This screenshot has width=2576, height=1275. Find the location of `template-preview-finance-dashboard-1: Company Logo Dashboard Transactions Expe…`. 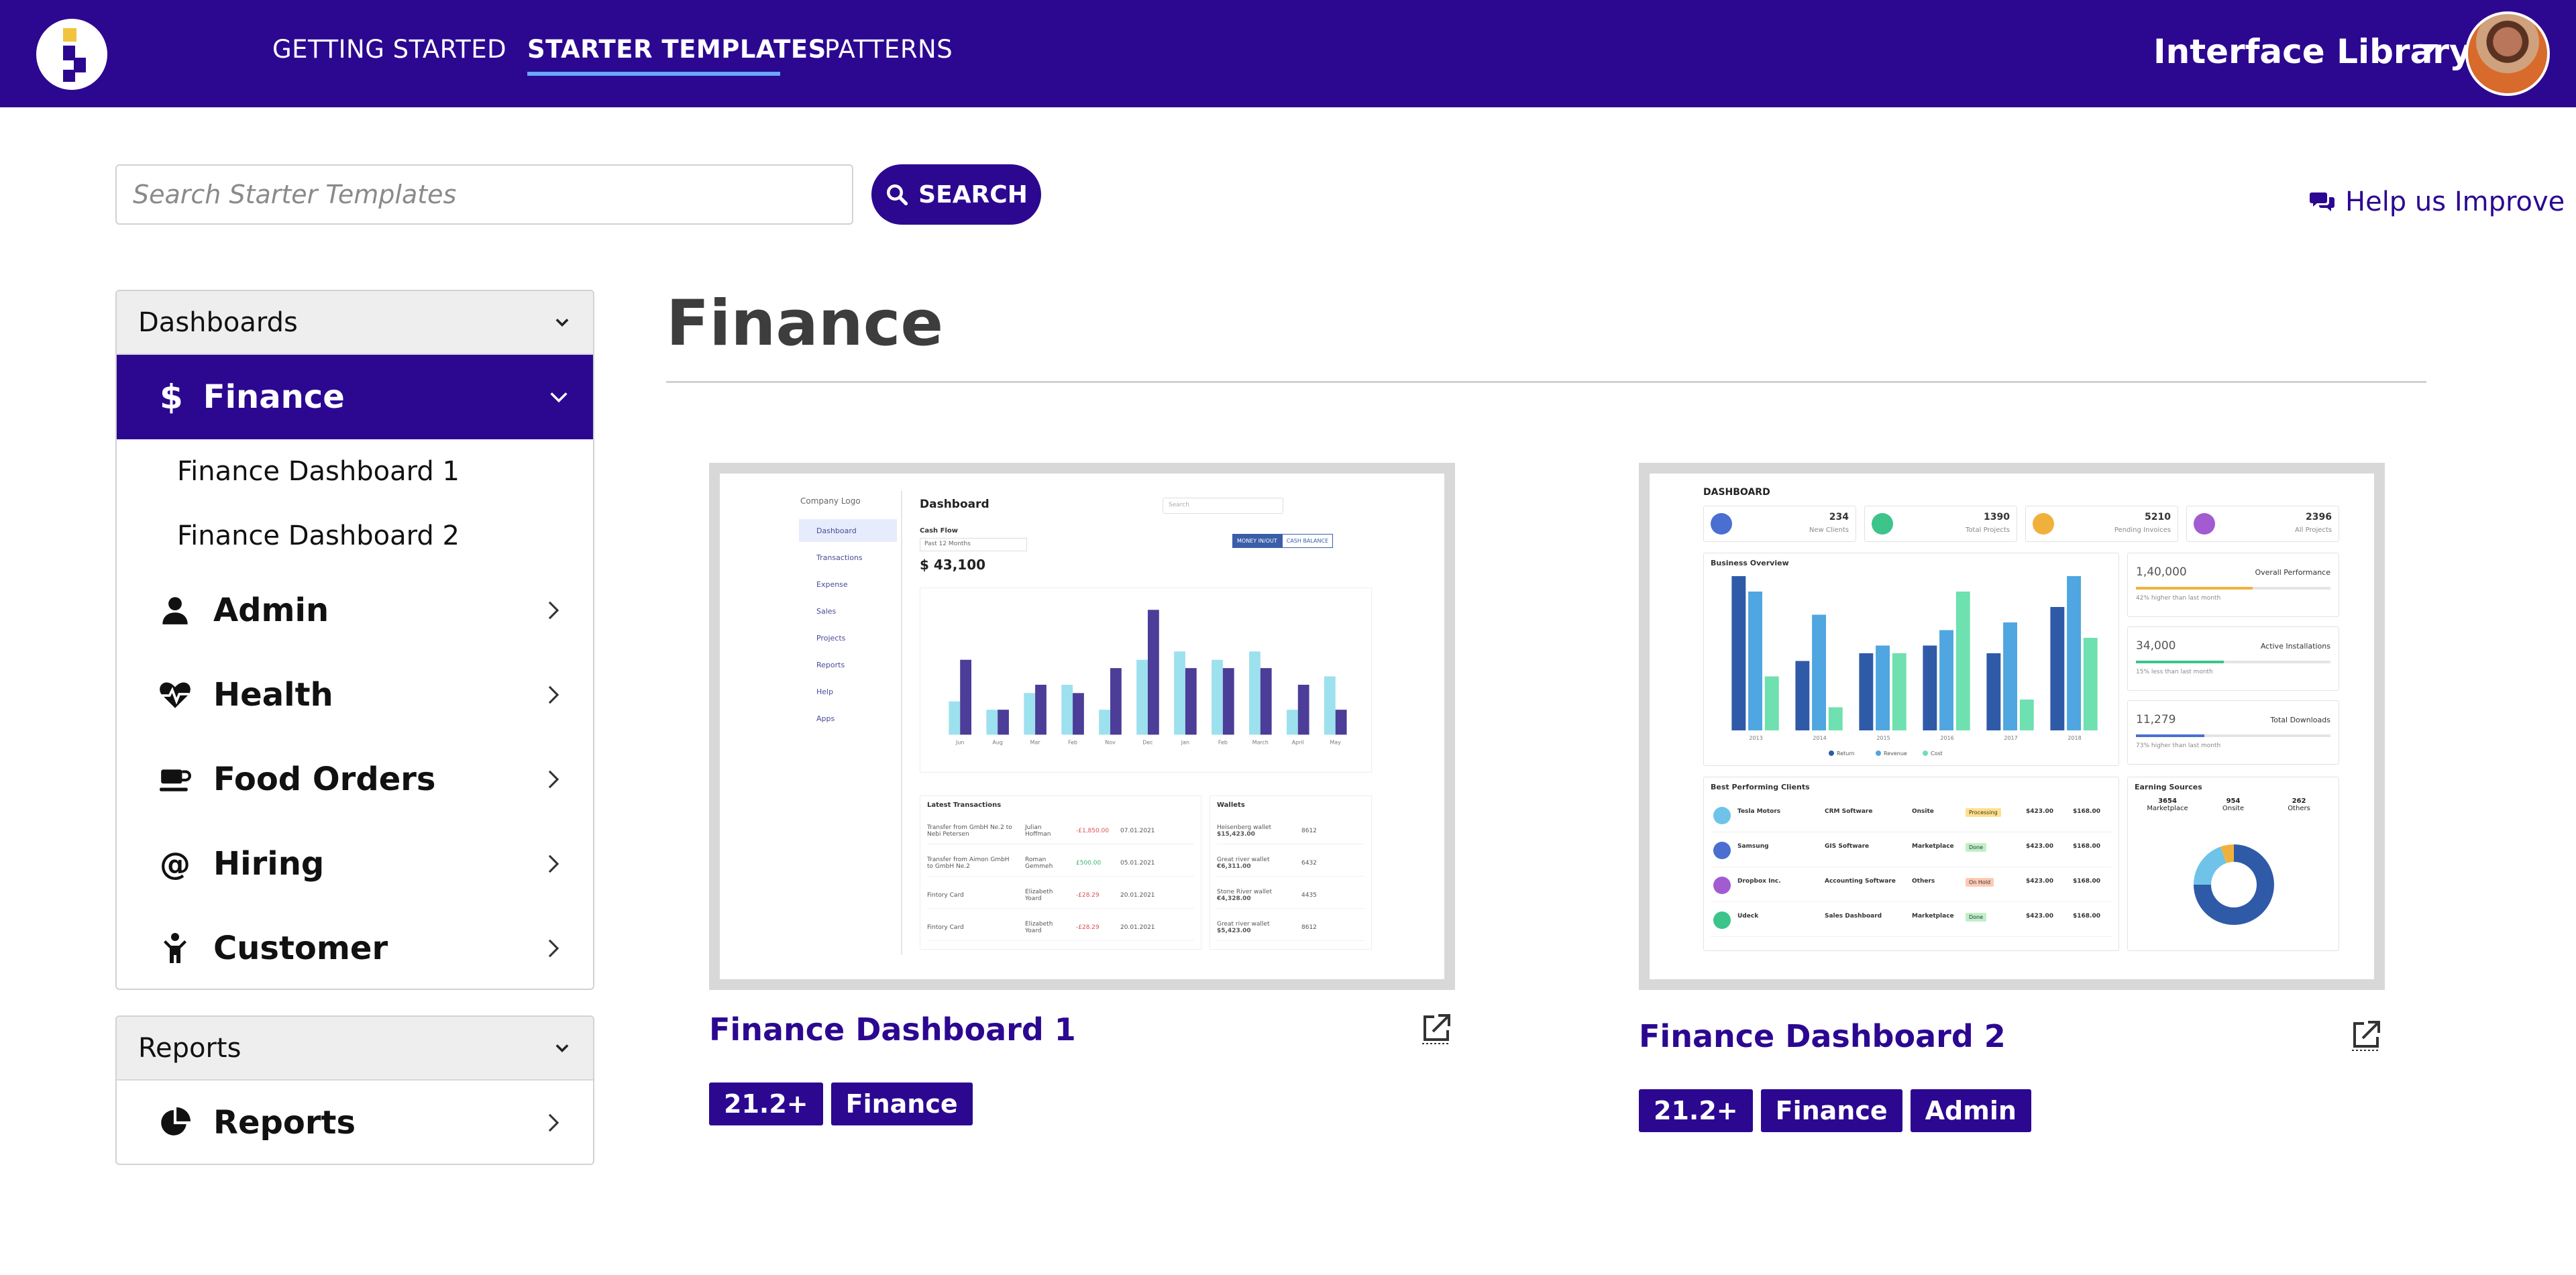

template-preview-finance-dashboard-1: Company Logo Dashboard Transactions Expe… is located at coordinates (1082, 726).